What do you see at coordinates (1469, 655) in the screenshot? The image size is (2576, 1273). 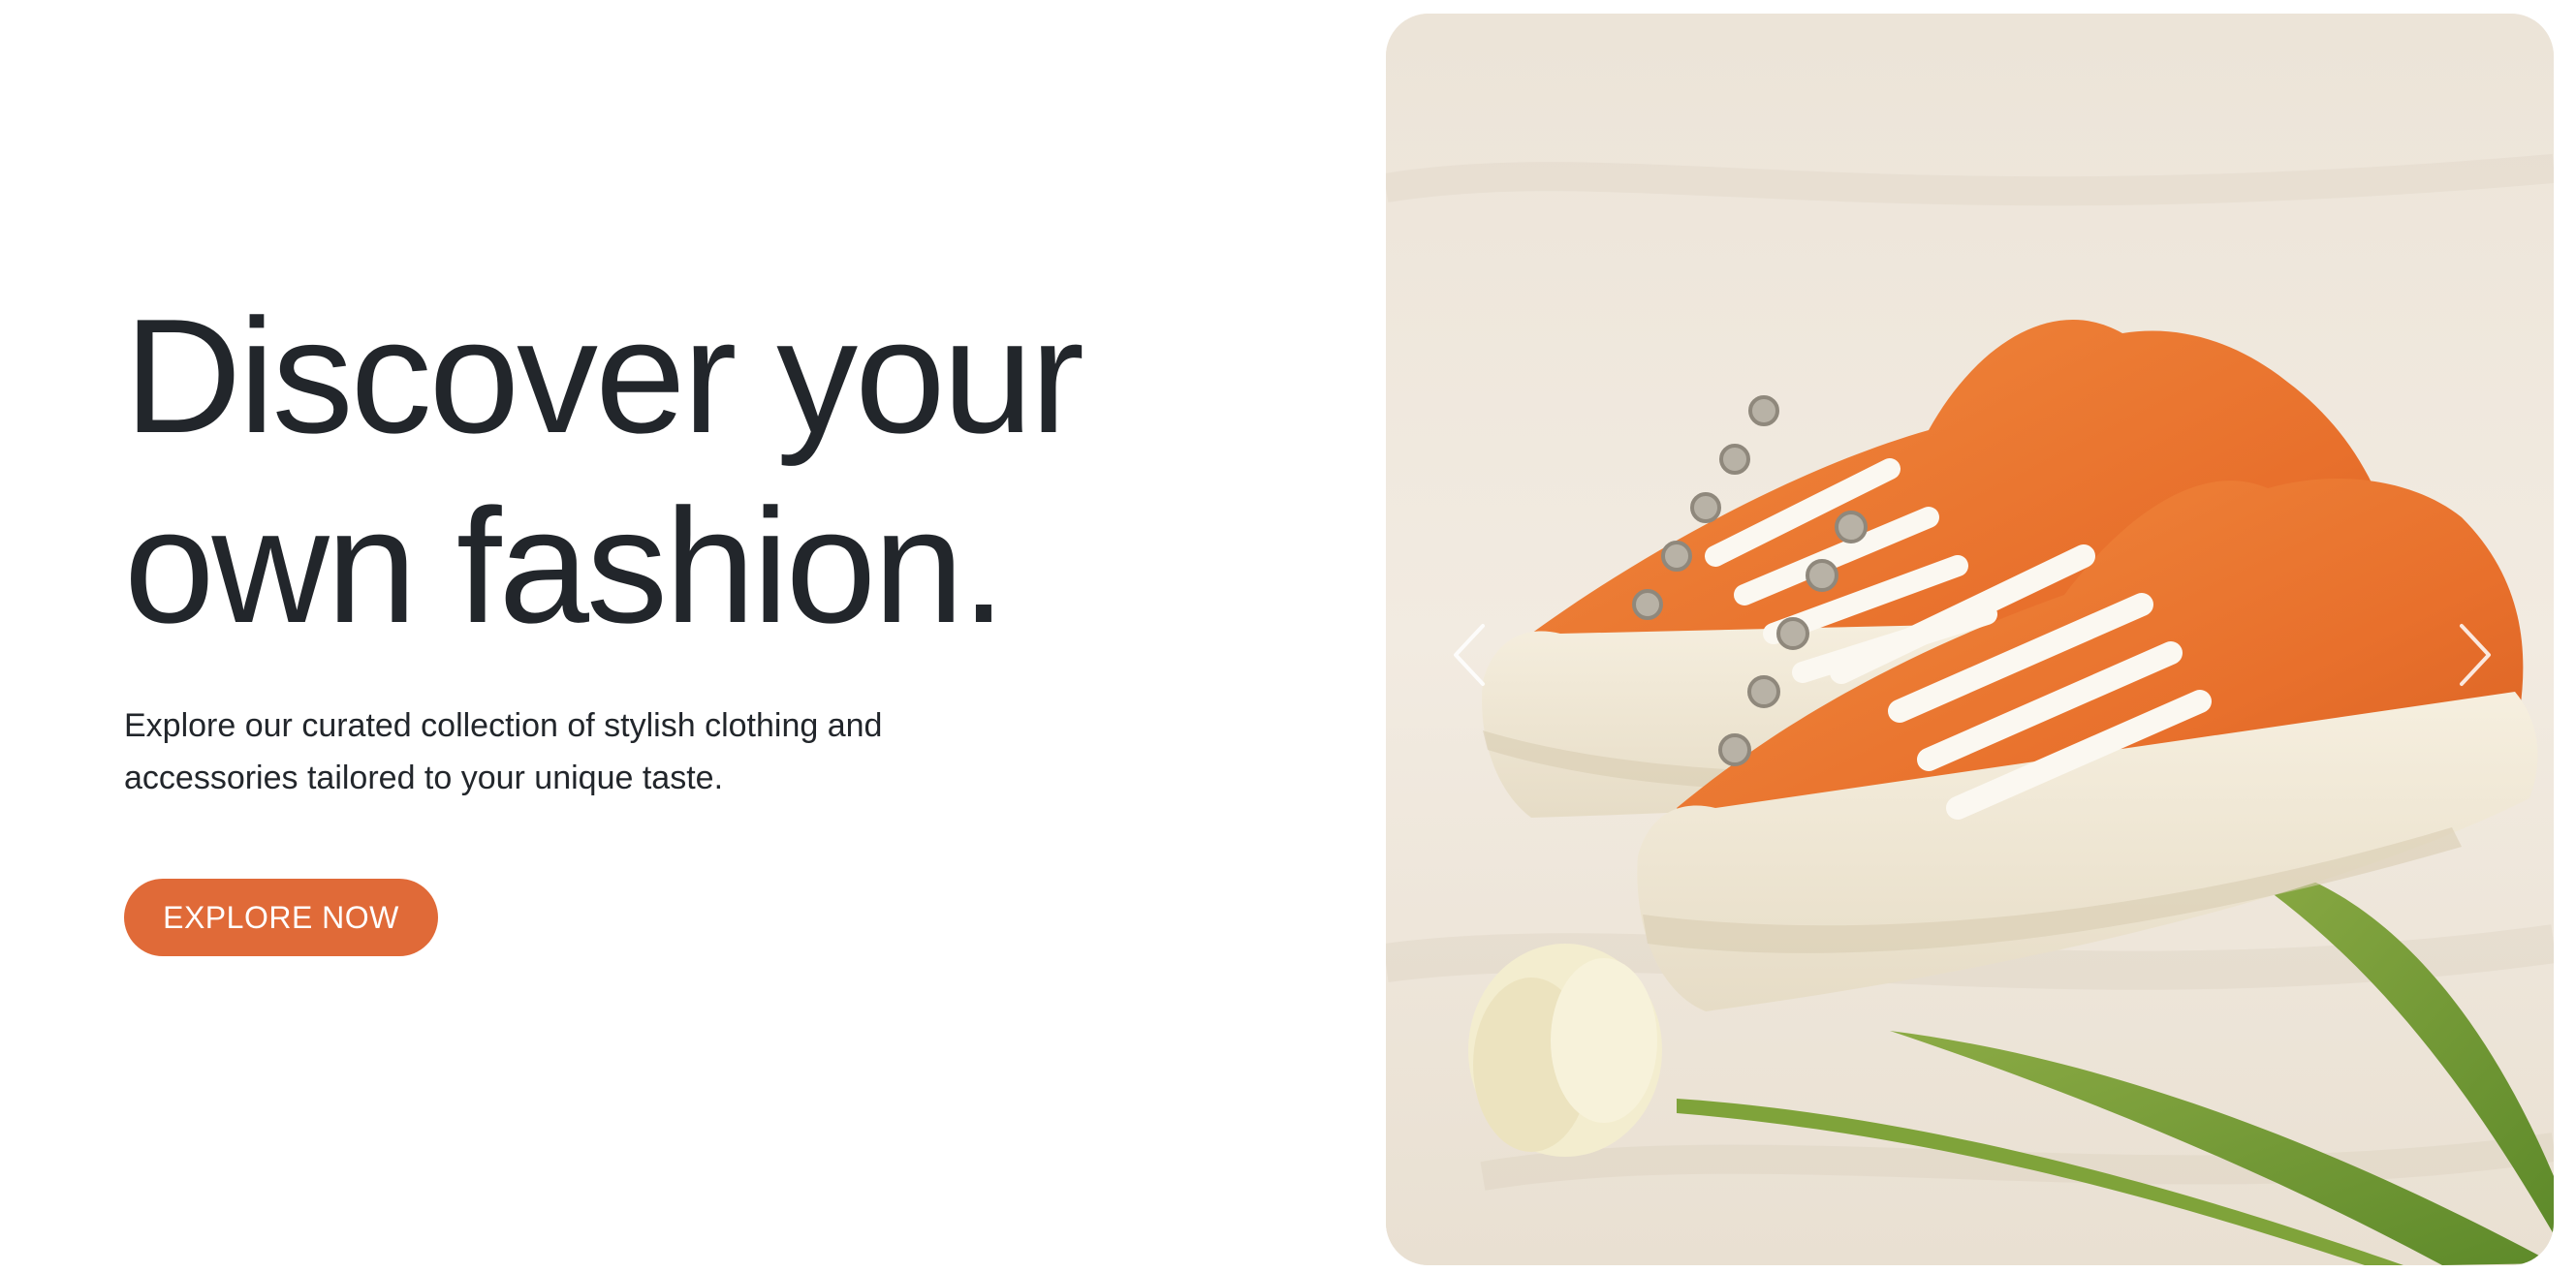 I see `chevron-left-icon` at bounding box center [1469, 655].